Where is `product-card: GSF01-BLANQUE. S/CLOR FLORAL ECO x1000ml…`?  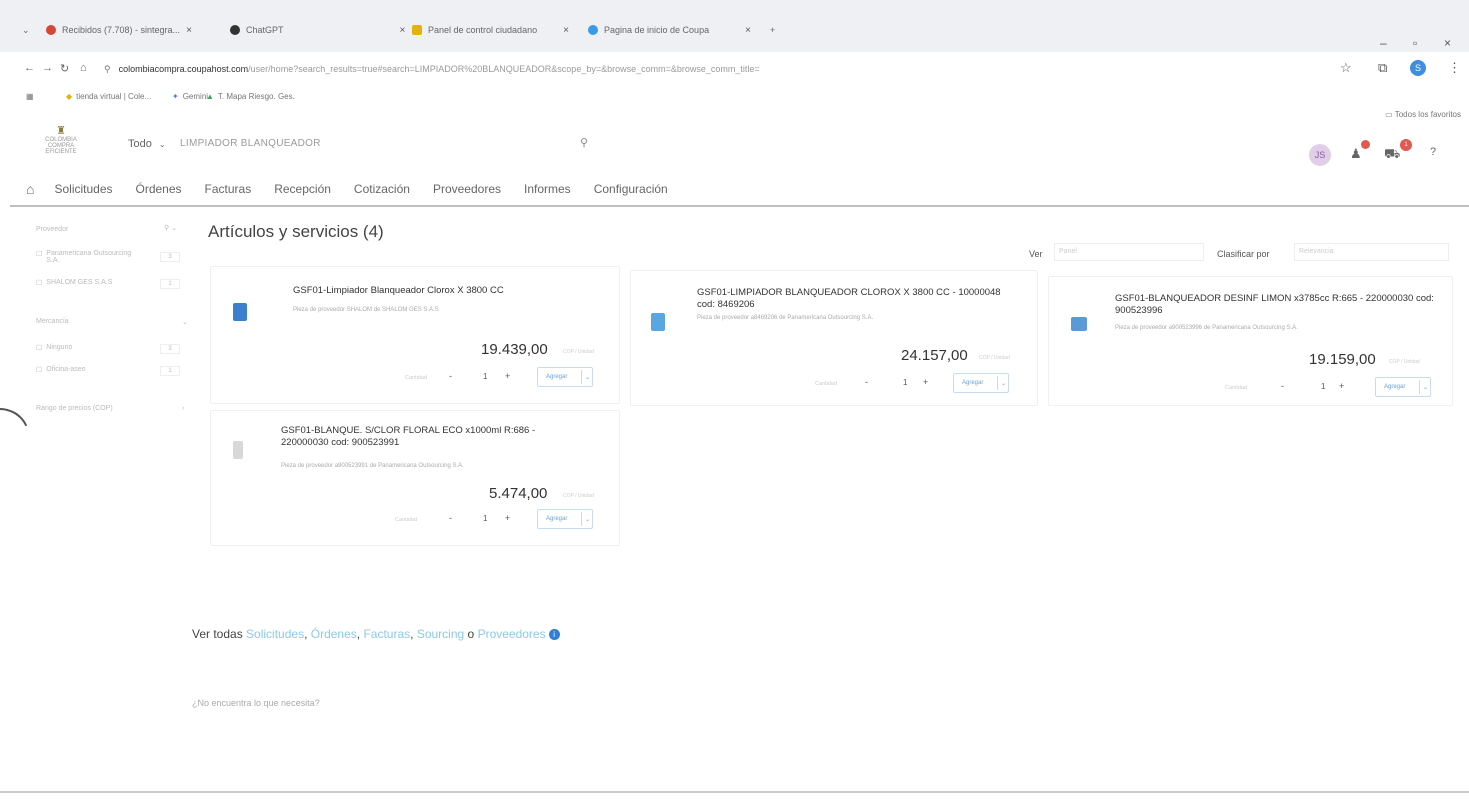
product-card: GSF01-BLANQUE. S/CLOR FLORAL ECO x1000ml… is located at coordinates (415, 478).